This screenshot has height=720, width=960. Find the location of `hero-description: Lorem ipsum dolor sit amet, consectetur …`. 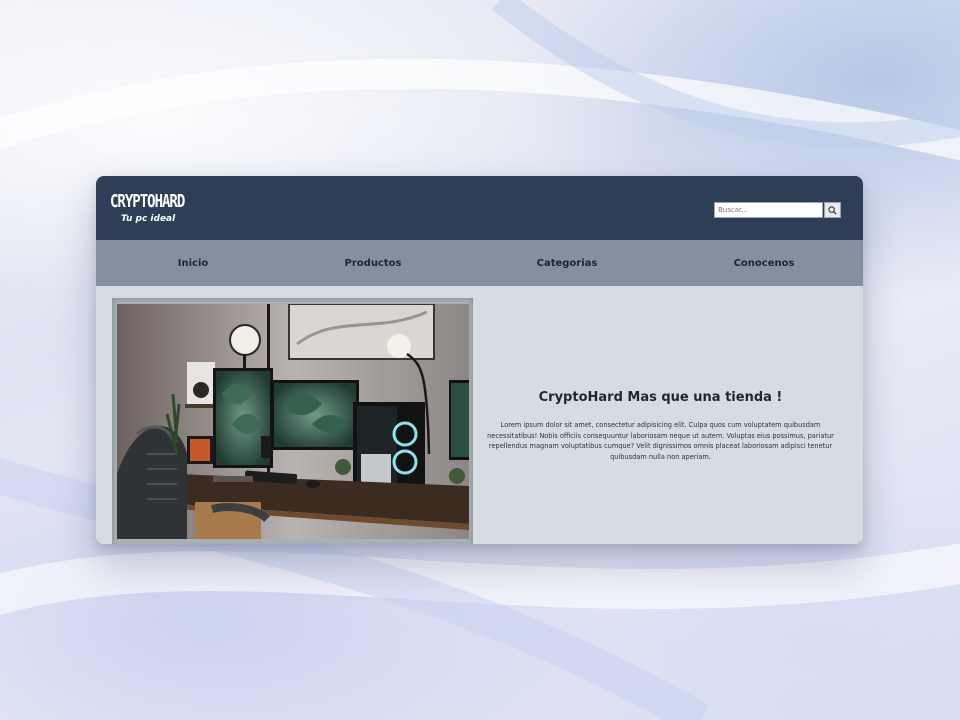

hero-description: Lorem ipsum dolor sit amet, consectetur … is located at coordinates (660, 441).